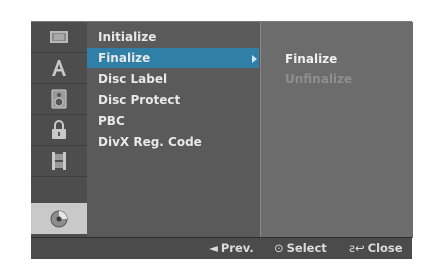  I want to click on lock-icon, so click(59, 130).